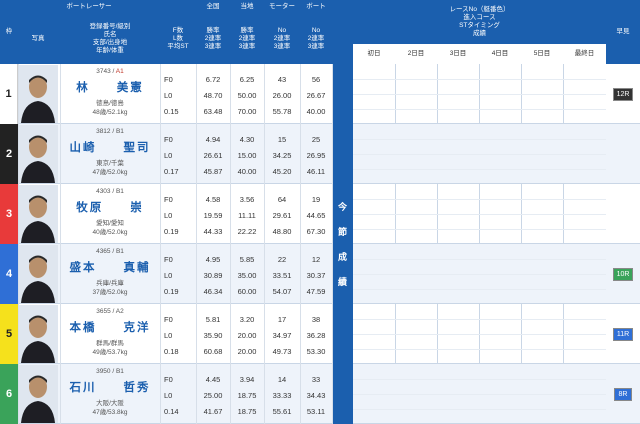  Describe the element at coordinates (282, 111) in the screenshot. I see `motor-stats-value: 55.78` at that location.